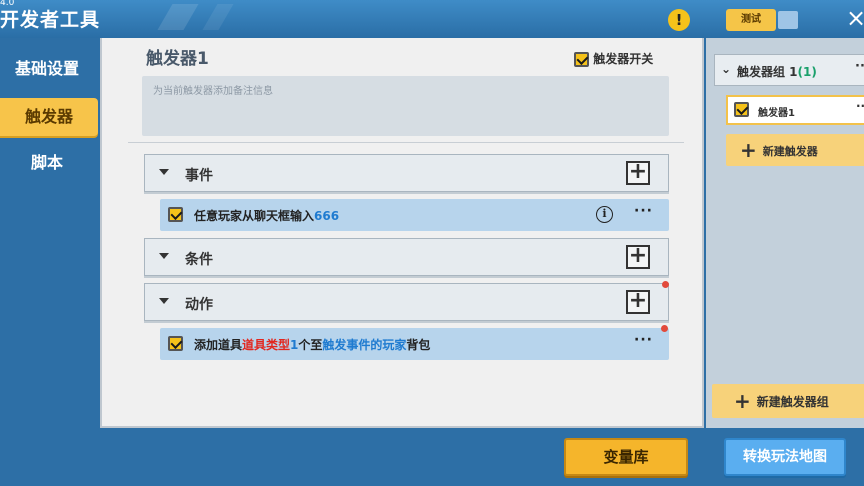 Image resolution: width=864 pixels, height=486 pixels. Describe the element at coordinates (47, 163) in the screenshot. I see `sidebar-item-scripts: 脚本` at that location.